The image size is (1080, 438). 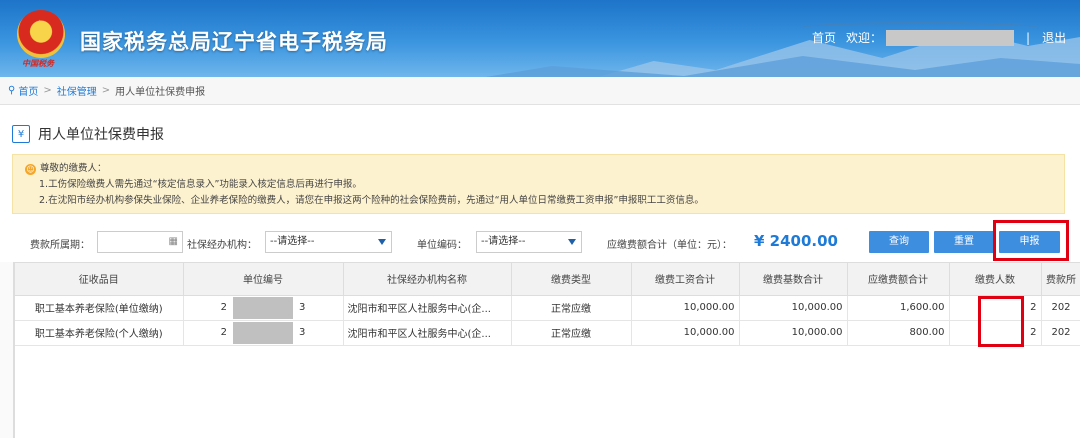 What do you see at coordinates (669, 245) in the screenshot?
I see `total-label: 应缴费额合计（单位：元）：` at bounding box center [669, 245].